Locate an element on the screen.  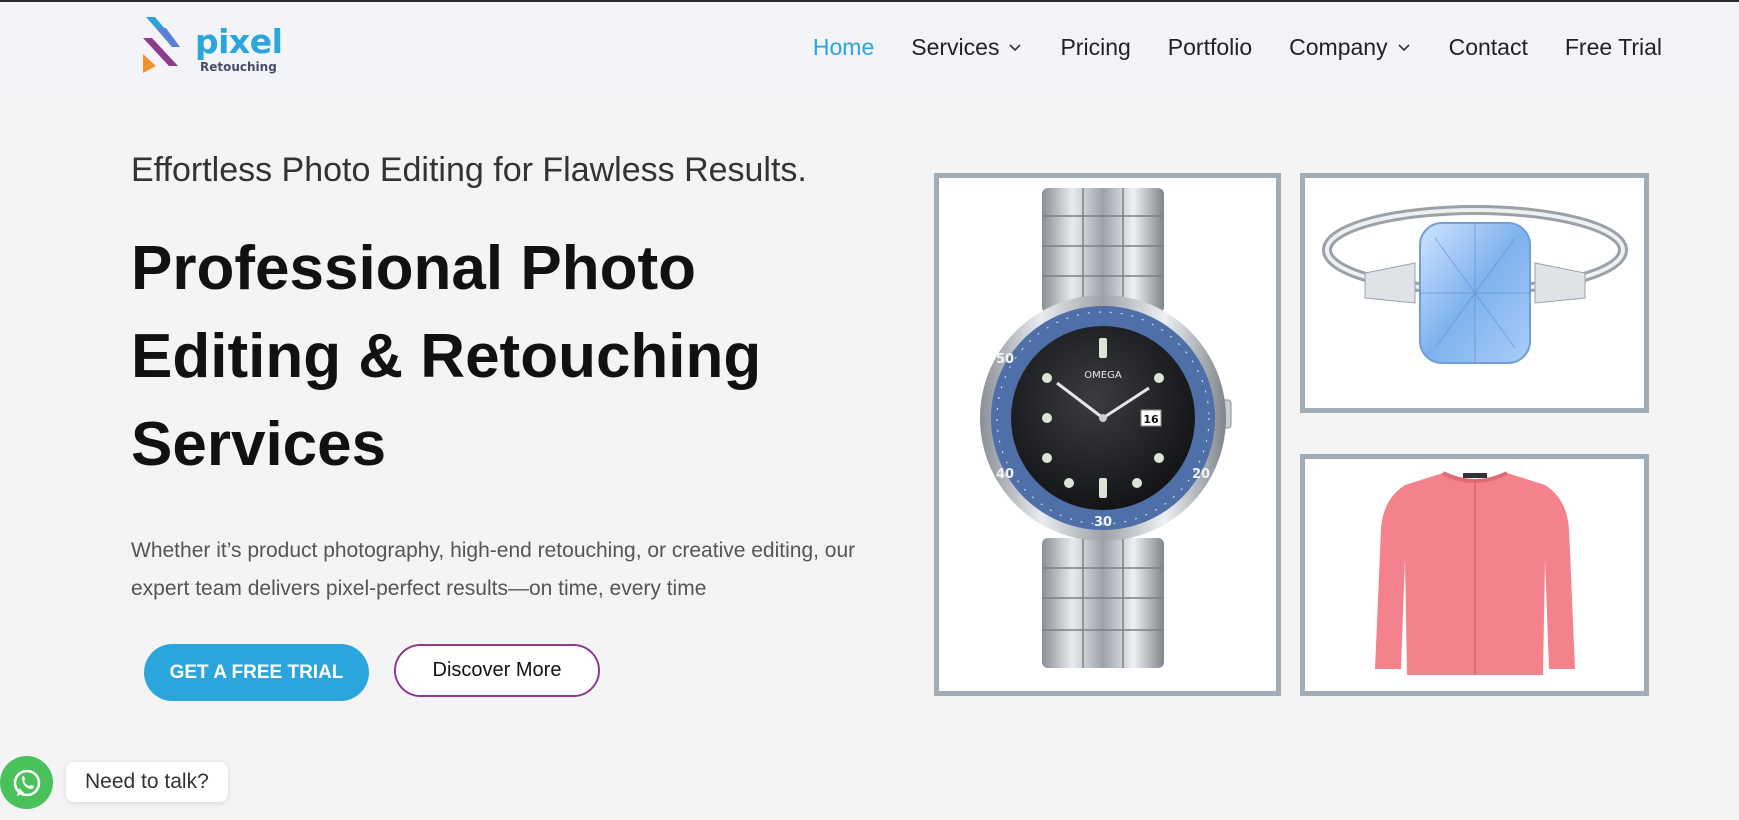
nav-company-label: Company is located at coordinates (1338, 47).